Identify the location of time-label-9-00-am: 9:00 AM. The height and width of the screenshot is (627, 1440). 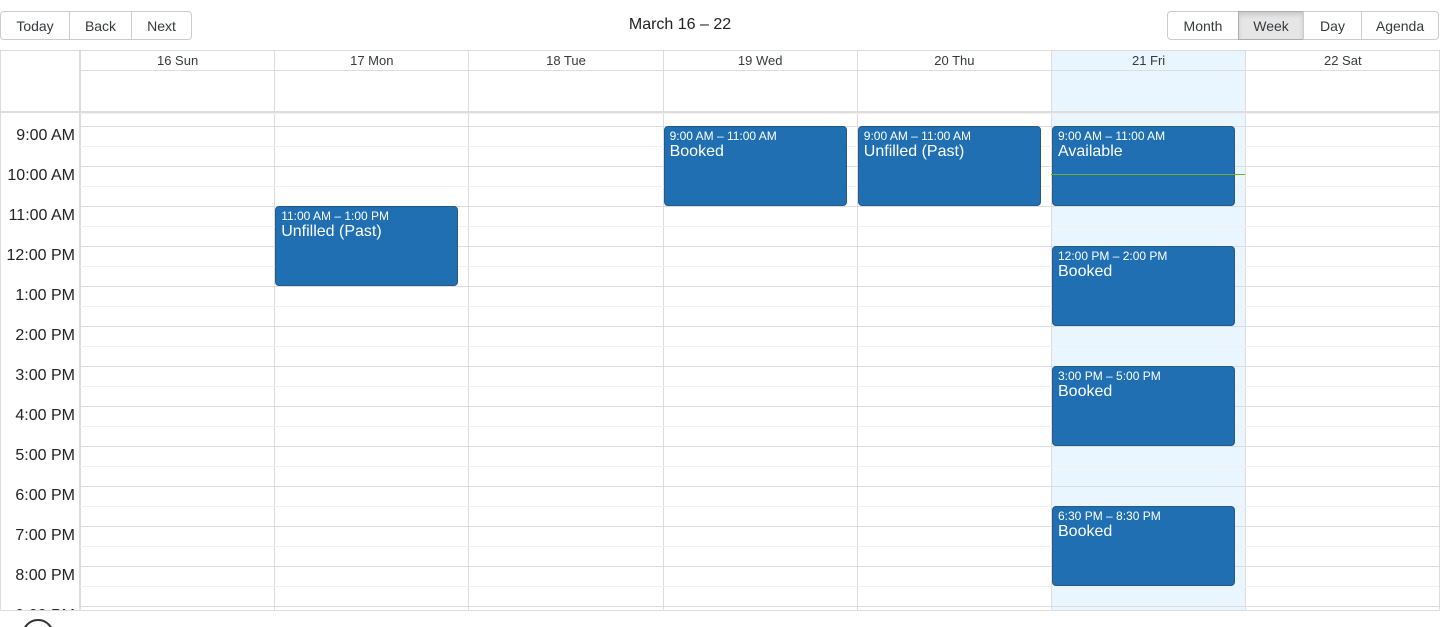
(45, 135).